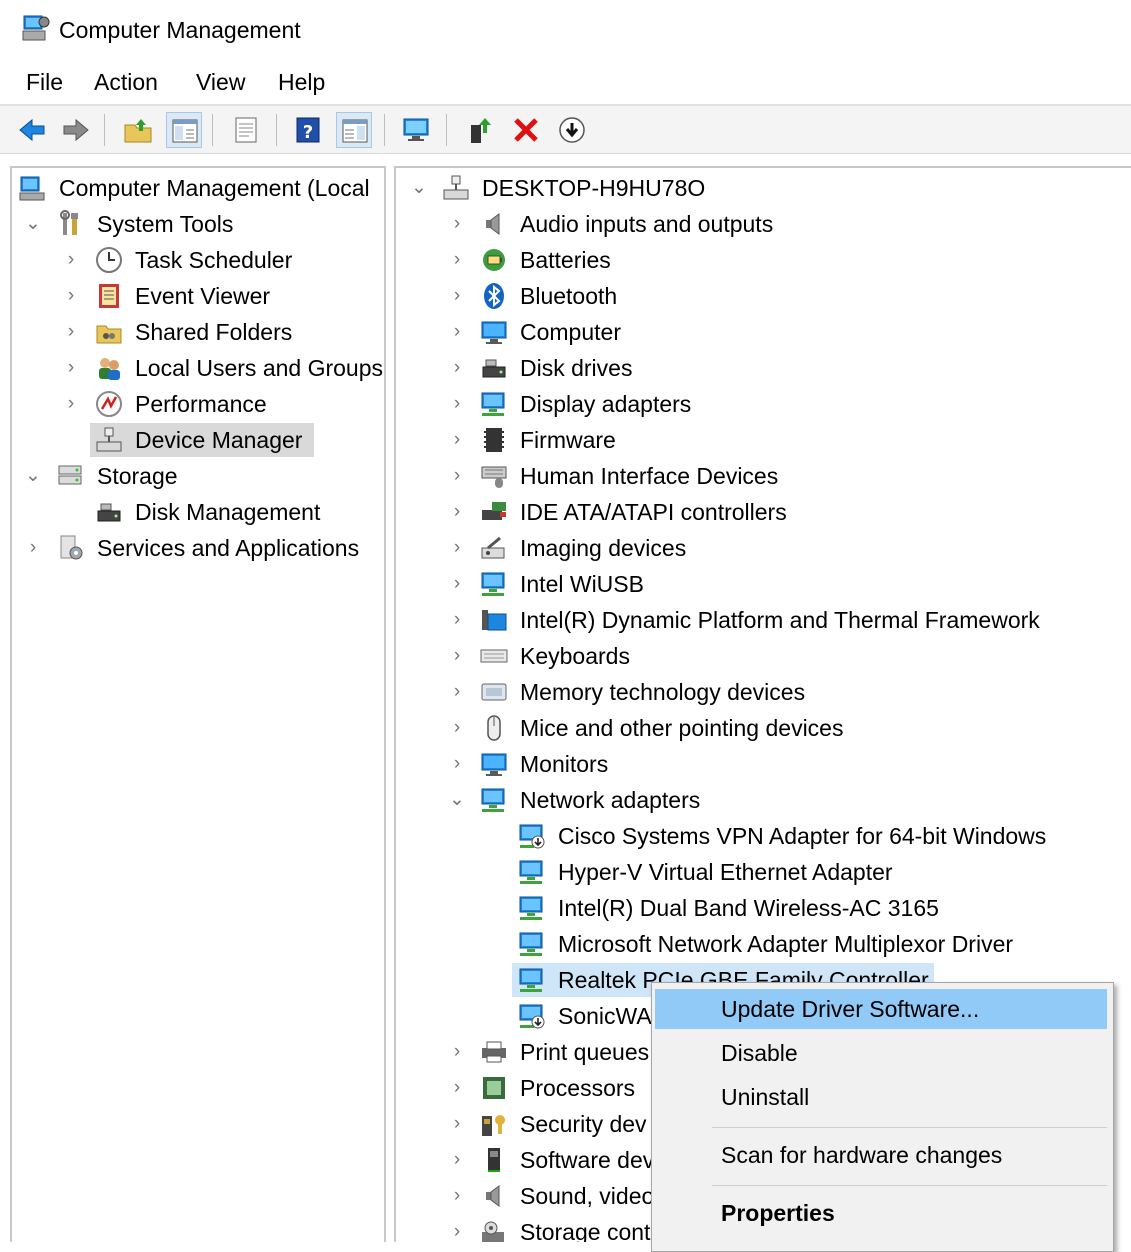 This screenshot has width=1131, height=1252. I want to click on menu-action: Action, so click(126, 82).